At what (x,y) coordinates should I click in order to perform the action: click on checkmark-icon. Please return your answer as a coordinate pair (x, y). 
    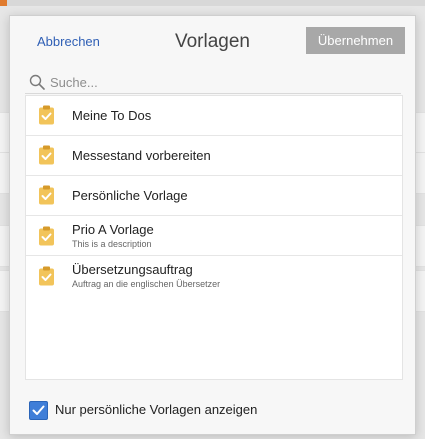
    Looking at the image, I should click on (38, 410).